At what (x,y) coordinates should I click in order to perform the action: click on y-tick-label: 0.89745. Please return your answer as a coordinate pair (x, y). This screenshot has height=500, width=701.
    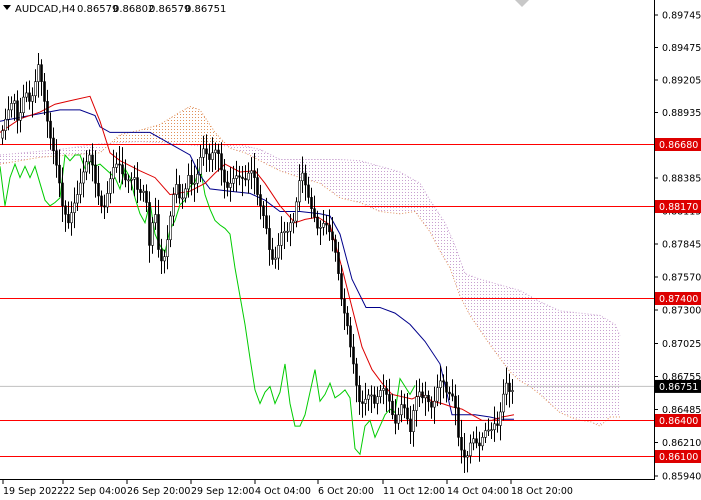
    Looking at the image, I should click on (681, 16).